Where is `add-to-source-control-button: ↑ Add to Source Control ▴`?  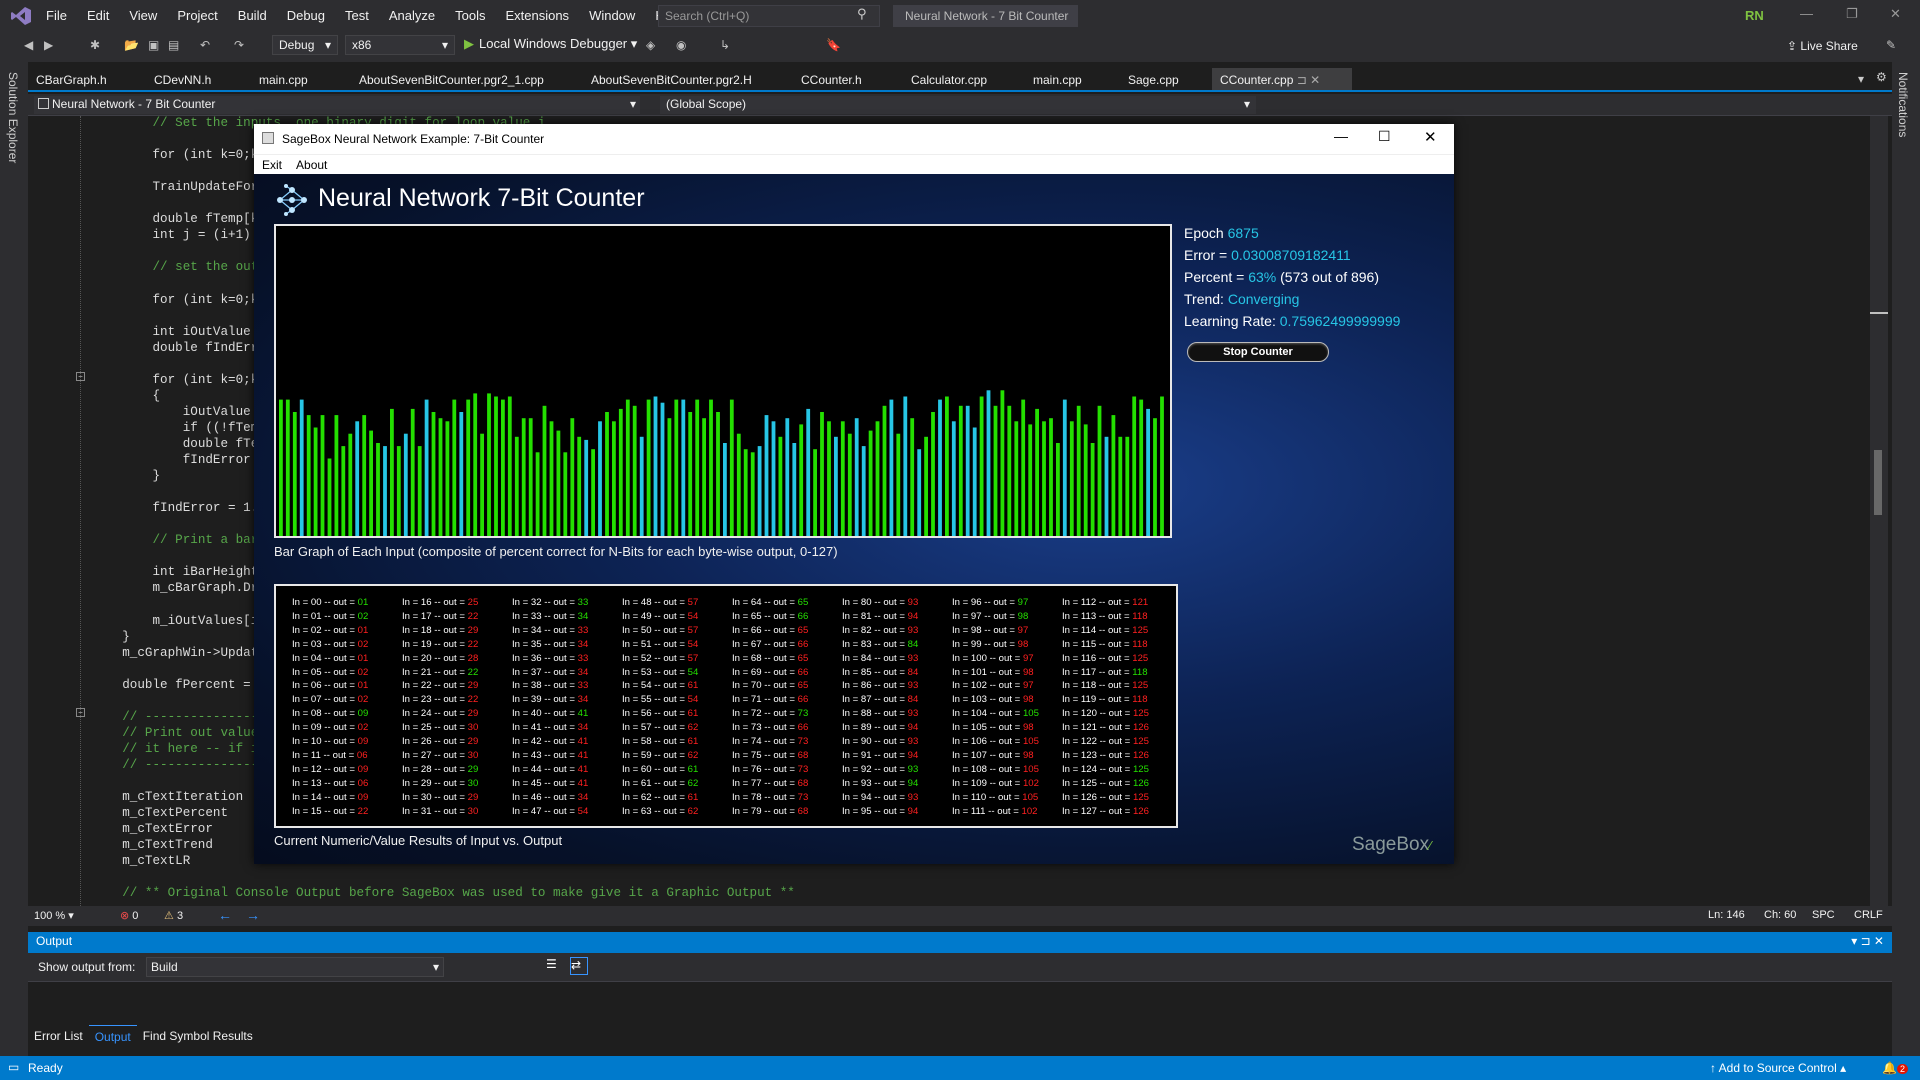
add-to-source-control-button: ↑ Add to Source Control ▴ is located at coordinates (1778, 1068).